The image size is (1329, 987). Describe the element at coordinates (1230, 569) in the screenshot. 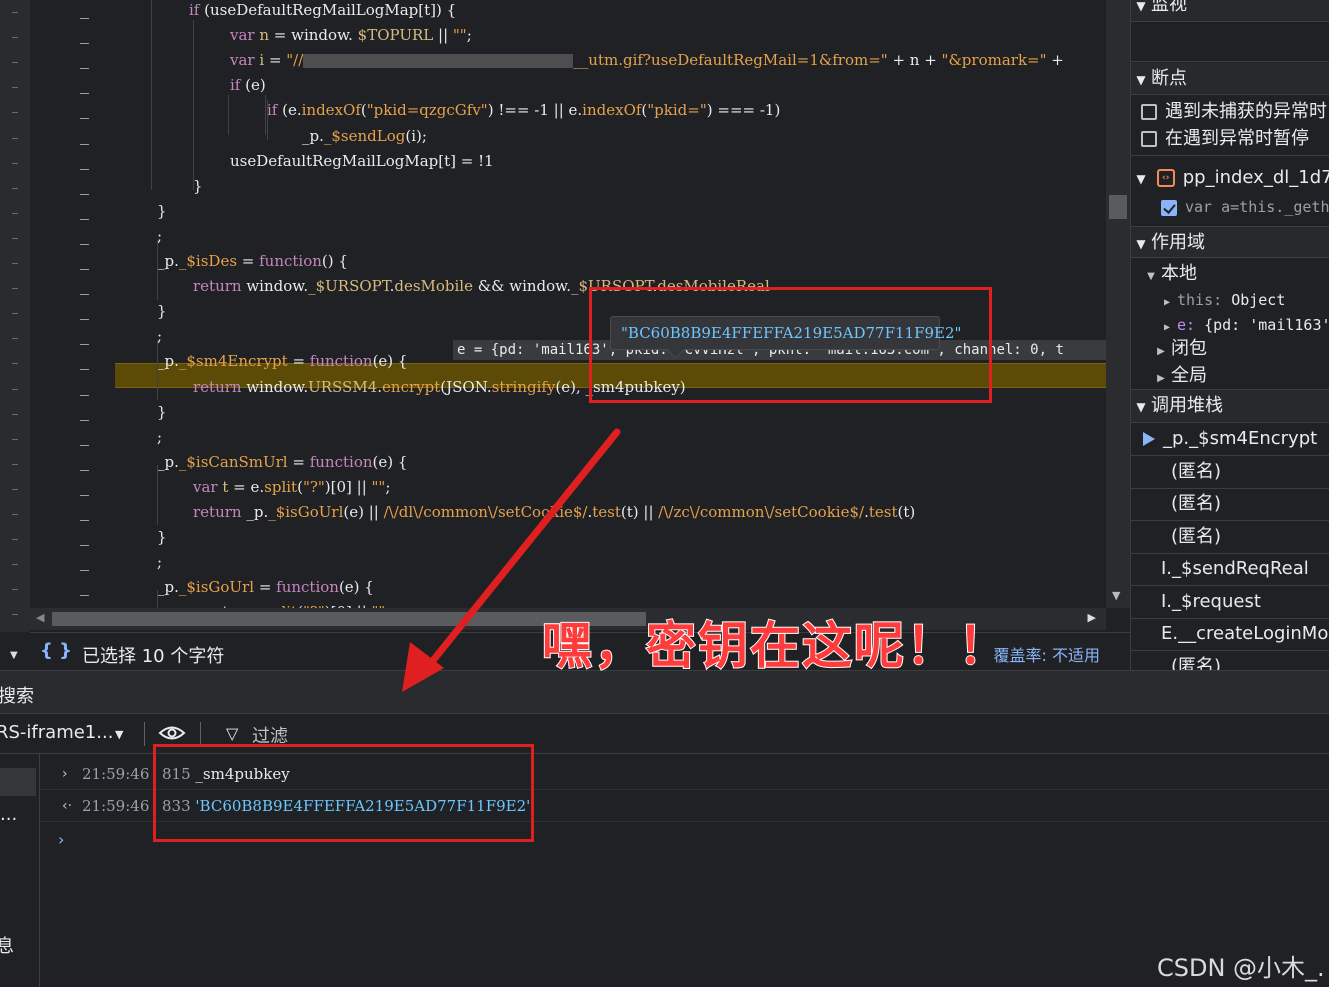

I see `callstack-frame: I._$sendReqReal` at that location.